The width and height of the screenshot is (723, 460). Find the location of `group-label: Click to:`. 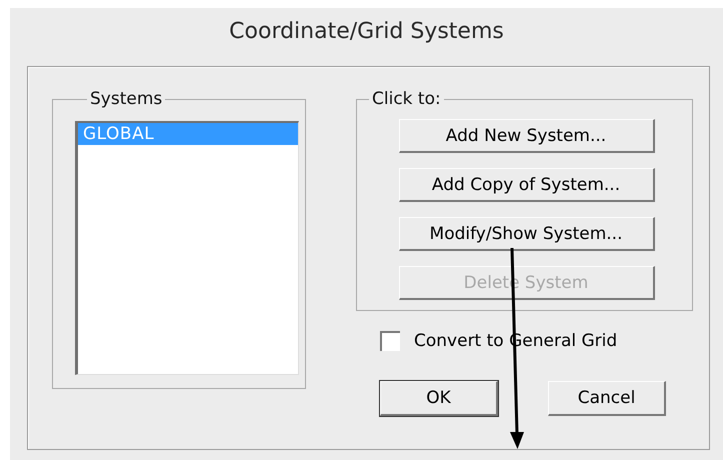

group-label: Click to: is located at coordinates (406, 99).